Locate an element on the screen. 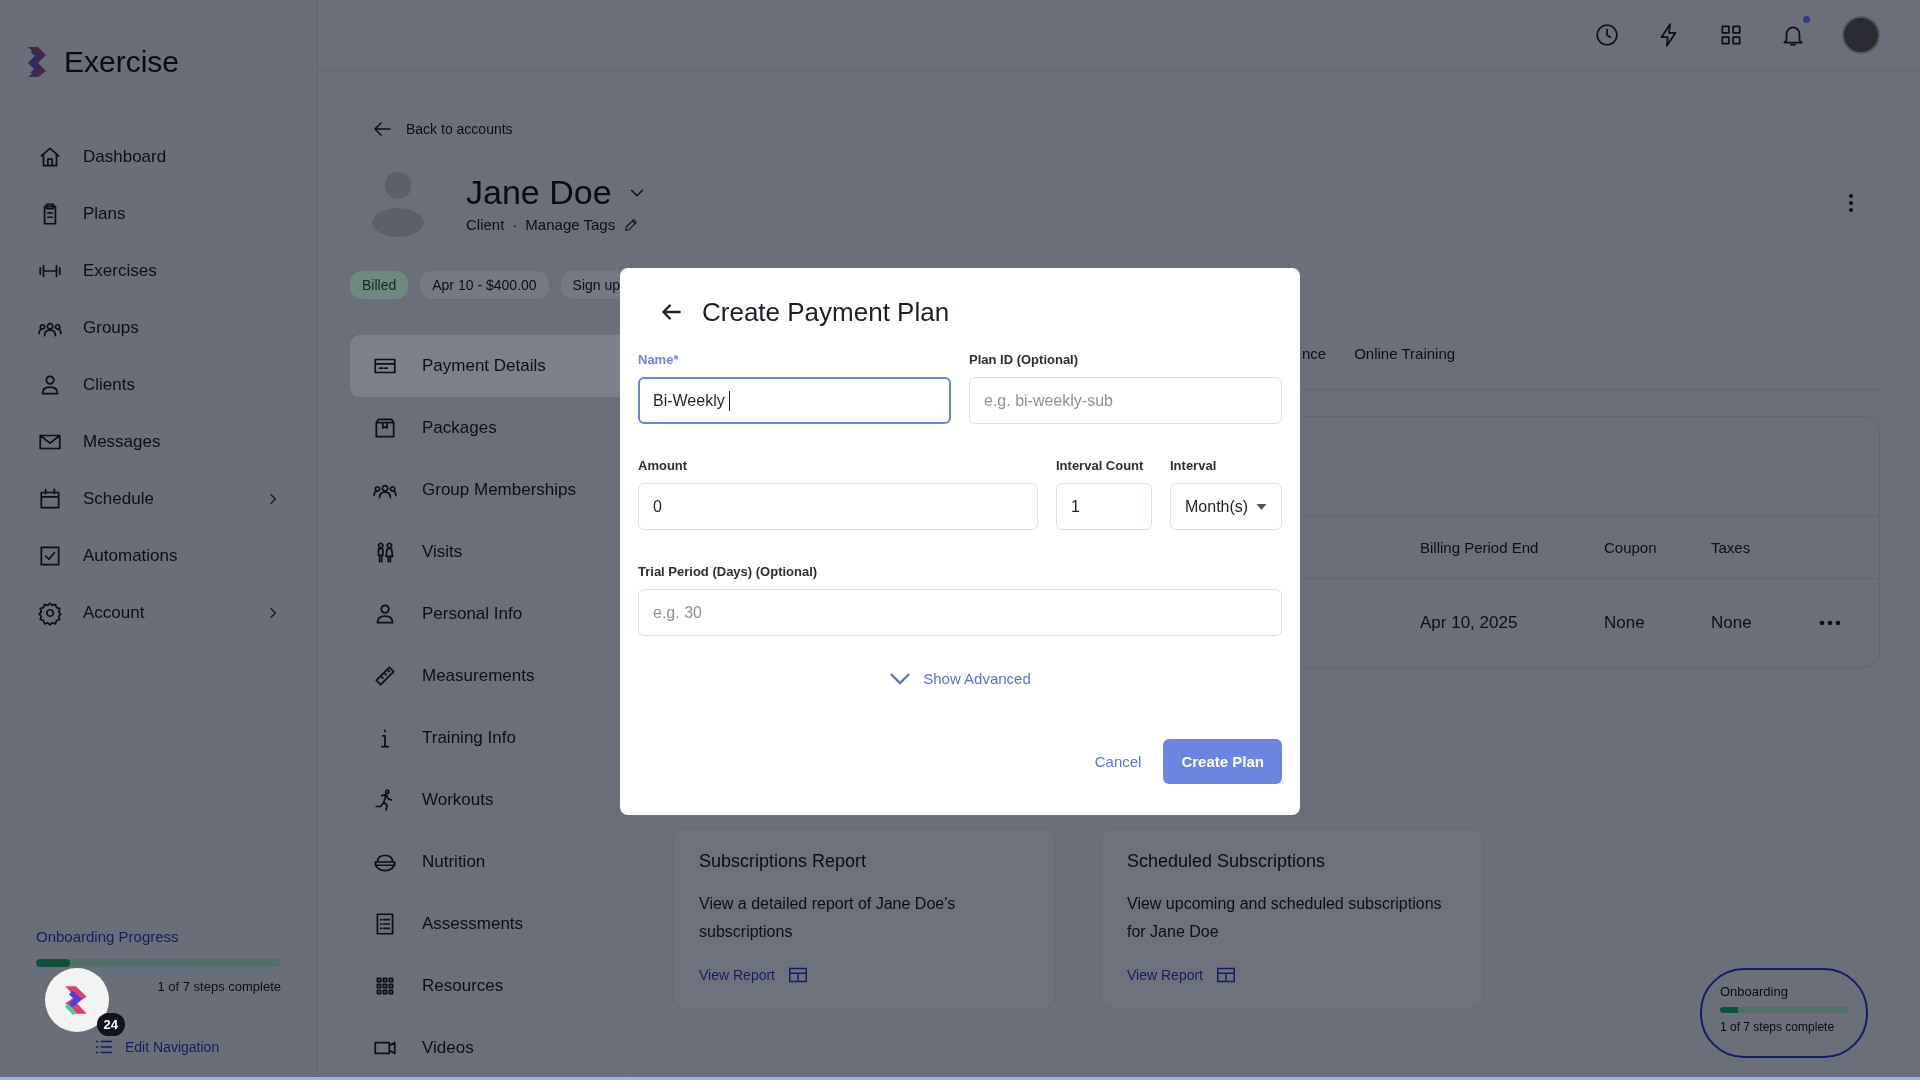 The height and width of the screenshot is (1080, 1920). sidebar-item: Account is located at coordinates (158, 612).